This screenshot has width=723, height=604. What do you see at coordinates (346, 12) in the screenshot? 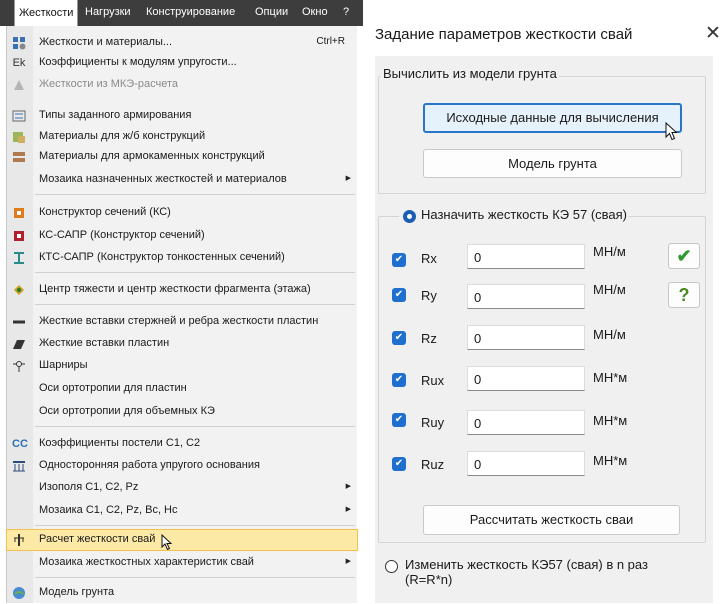
I see `menu-help: ?` at bounding box center [346, 12].